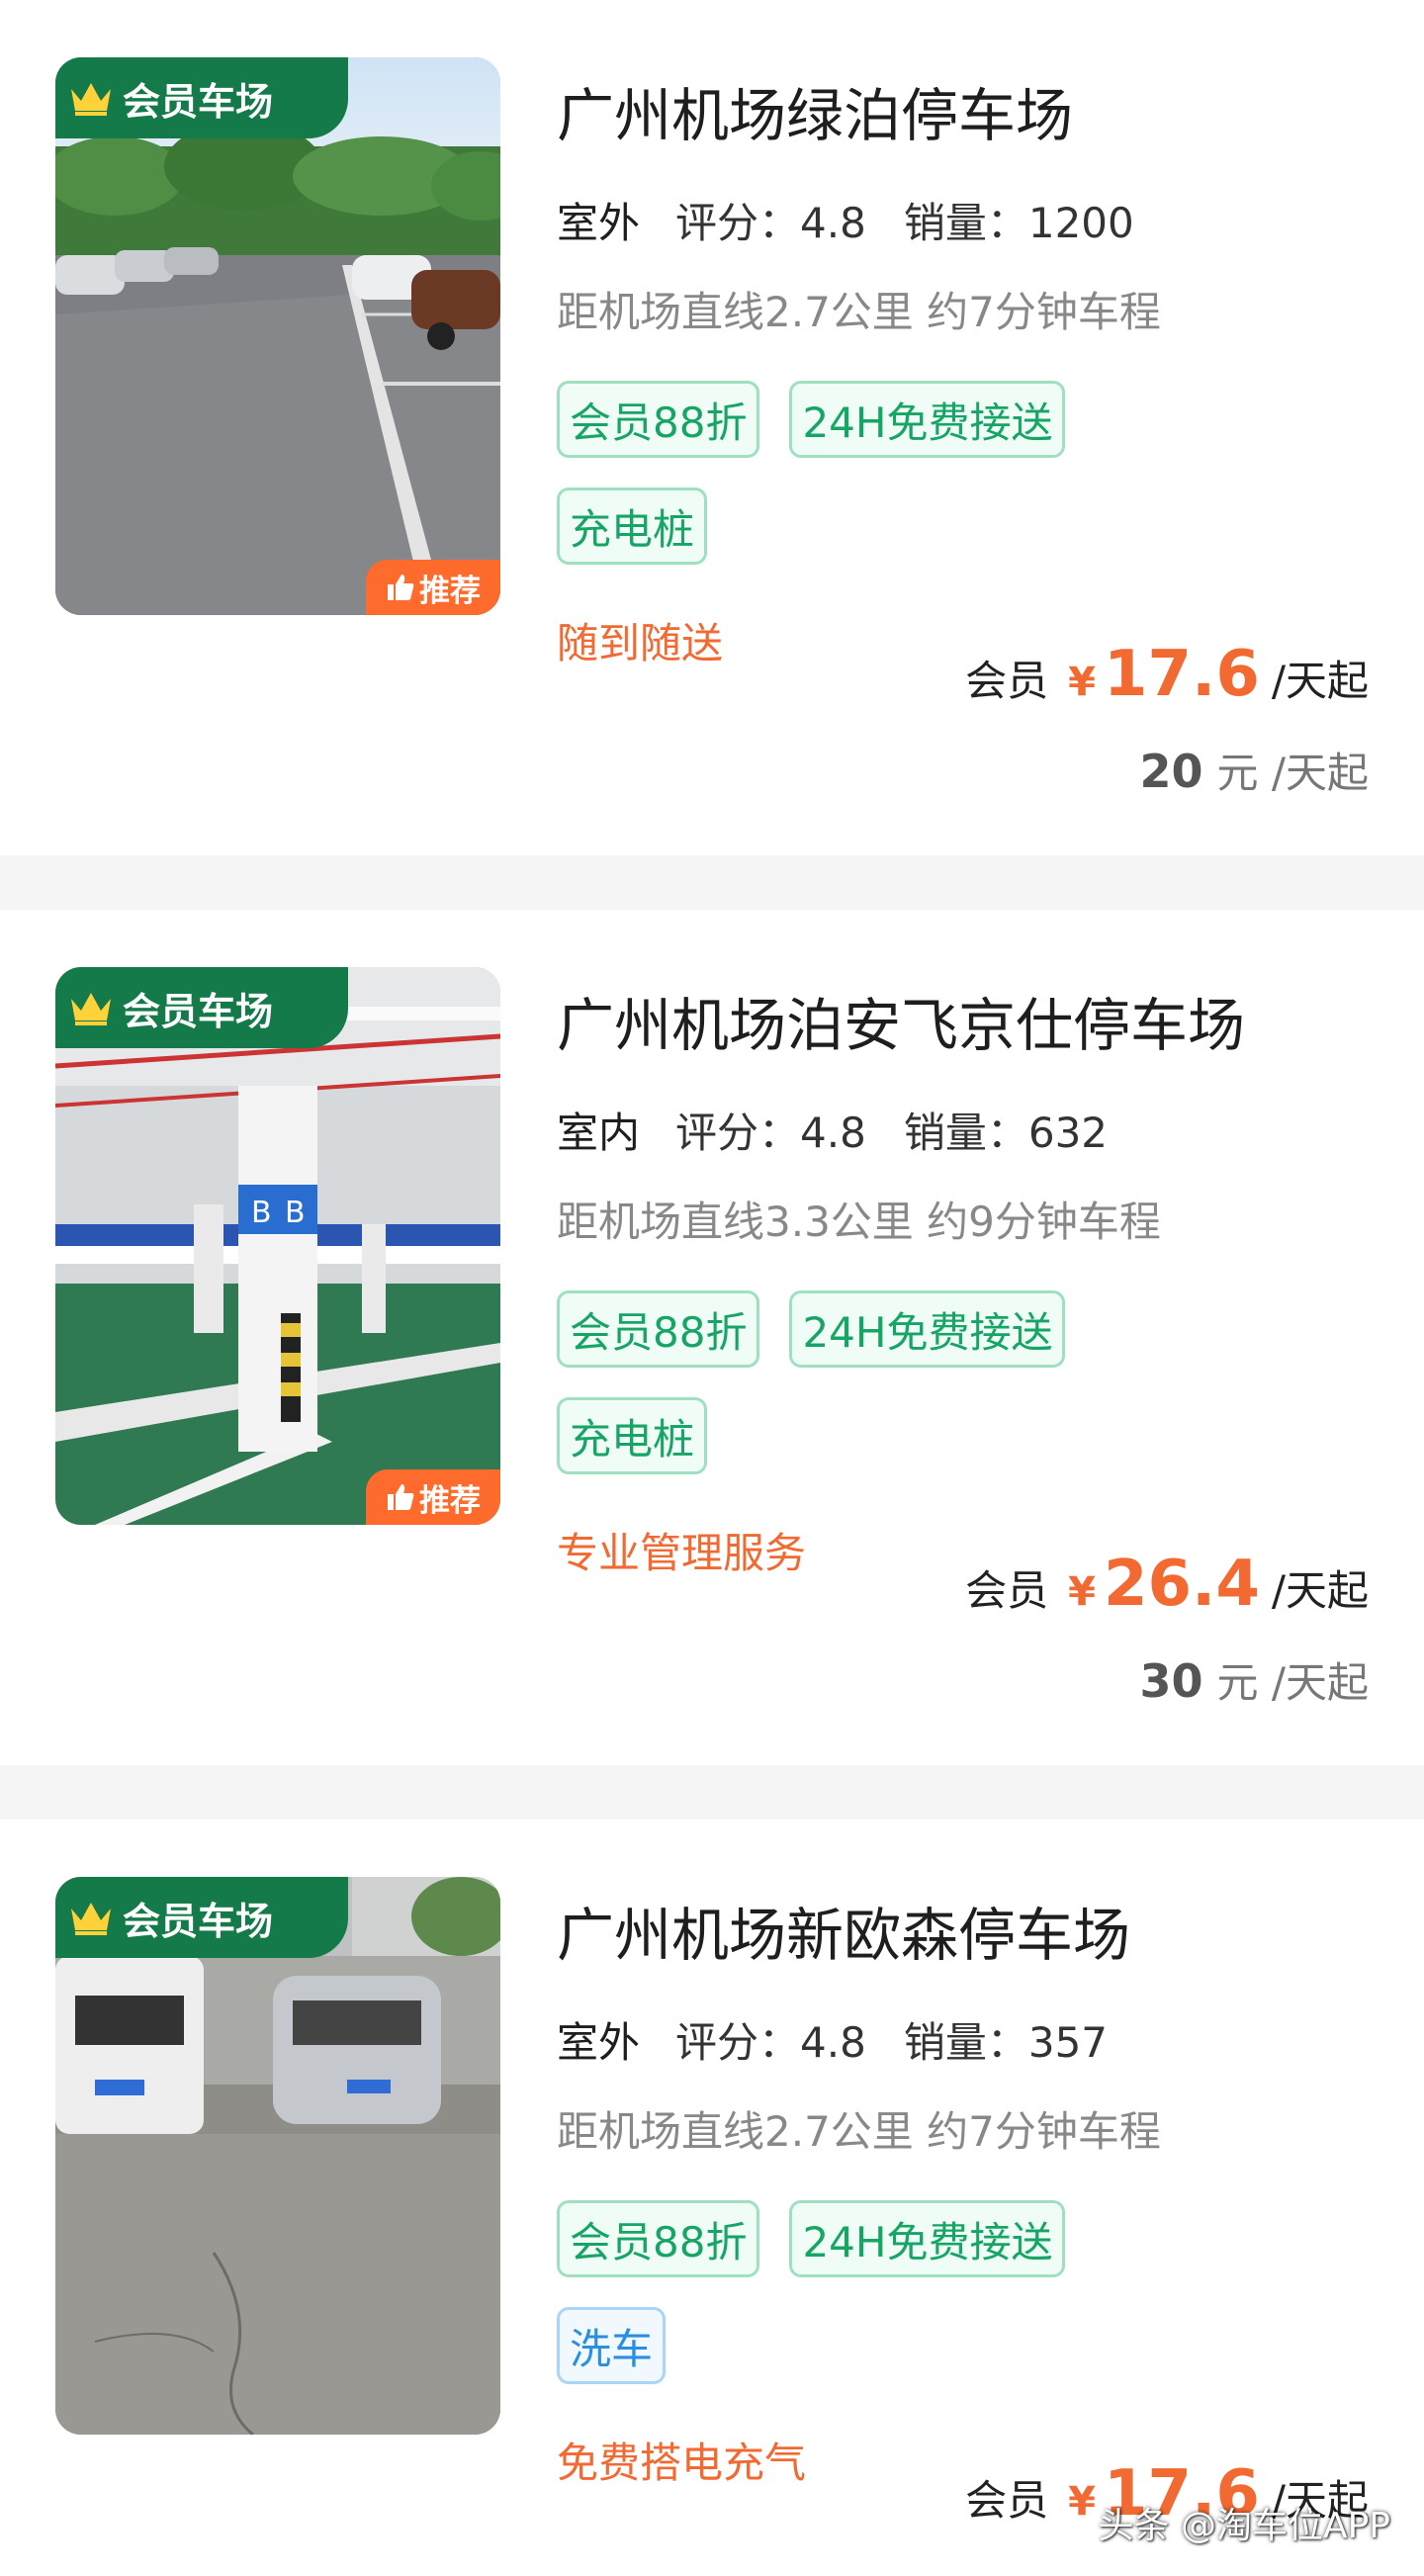 The height and width of the screenshot is (2576, 1424). Describe the element at coordinates (641, 643) in the screenshot. I see `lot-slogan: 随到随送` at that location.